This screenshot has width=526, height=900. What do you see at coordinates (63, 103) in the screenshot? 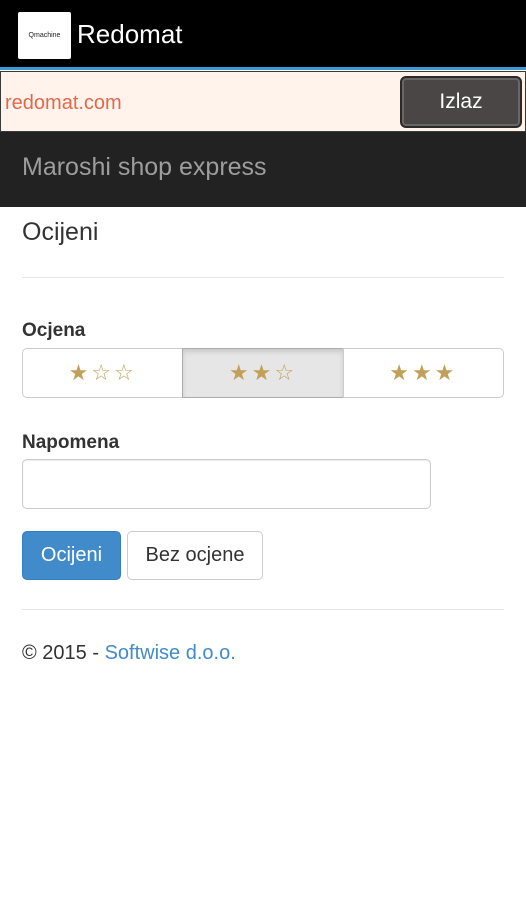
I see `url-text: redomat.com` at bounding box center [63, 103].